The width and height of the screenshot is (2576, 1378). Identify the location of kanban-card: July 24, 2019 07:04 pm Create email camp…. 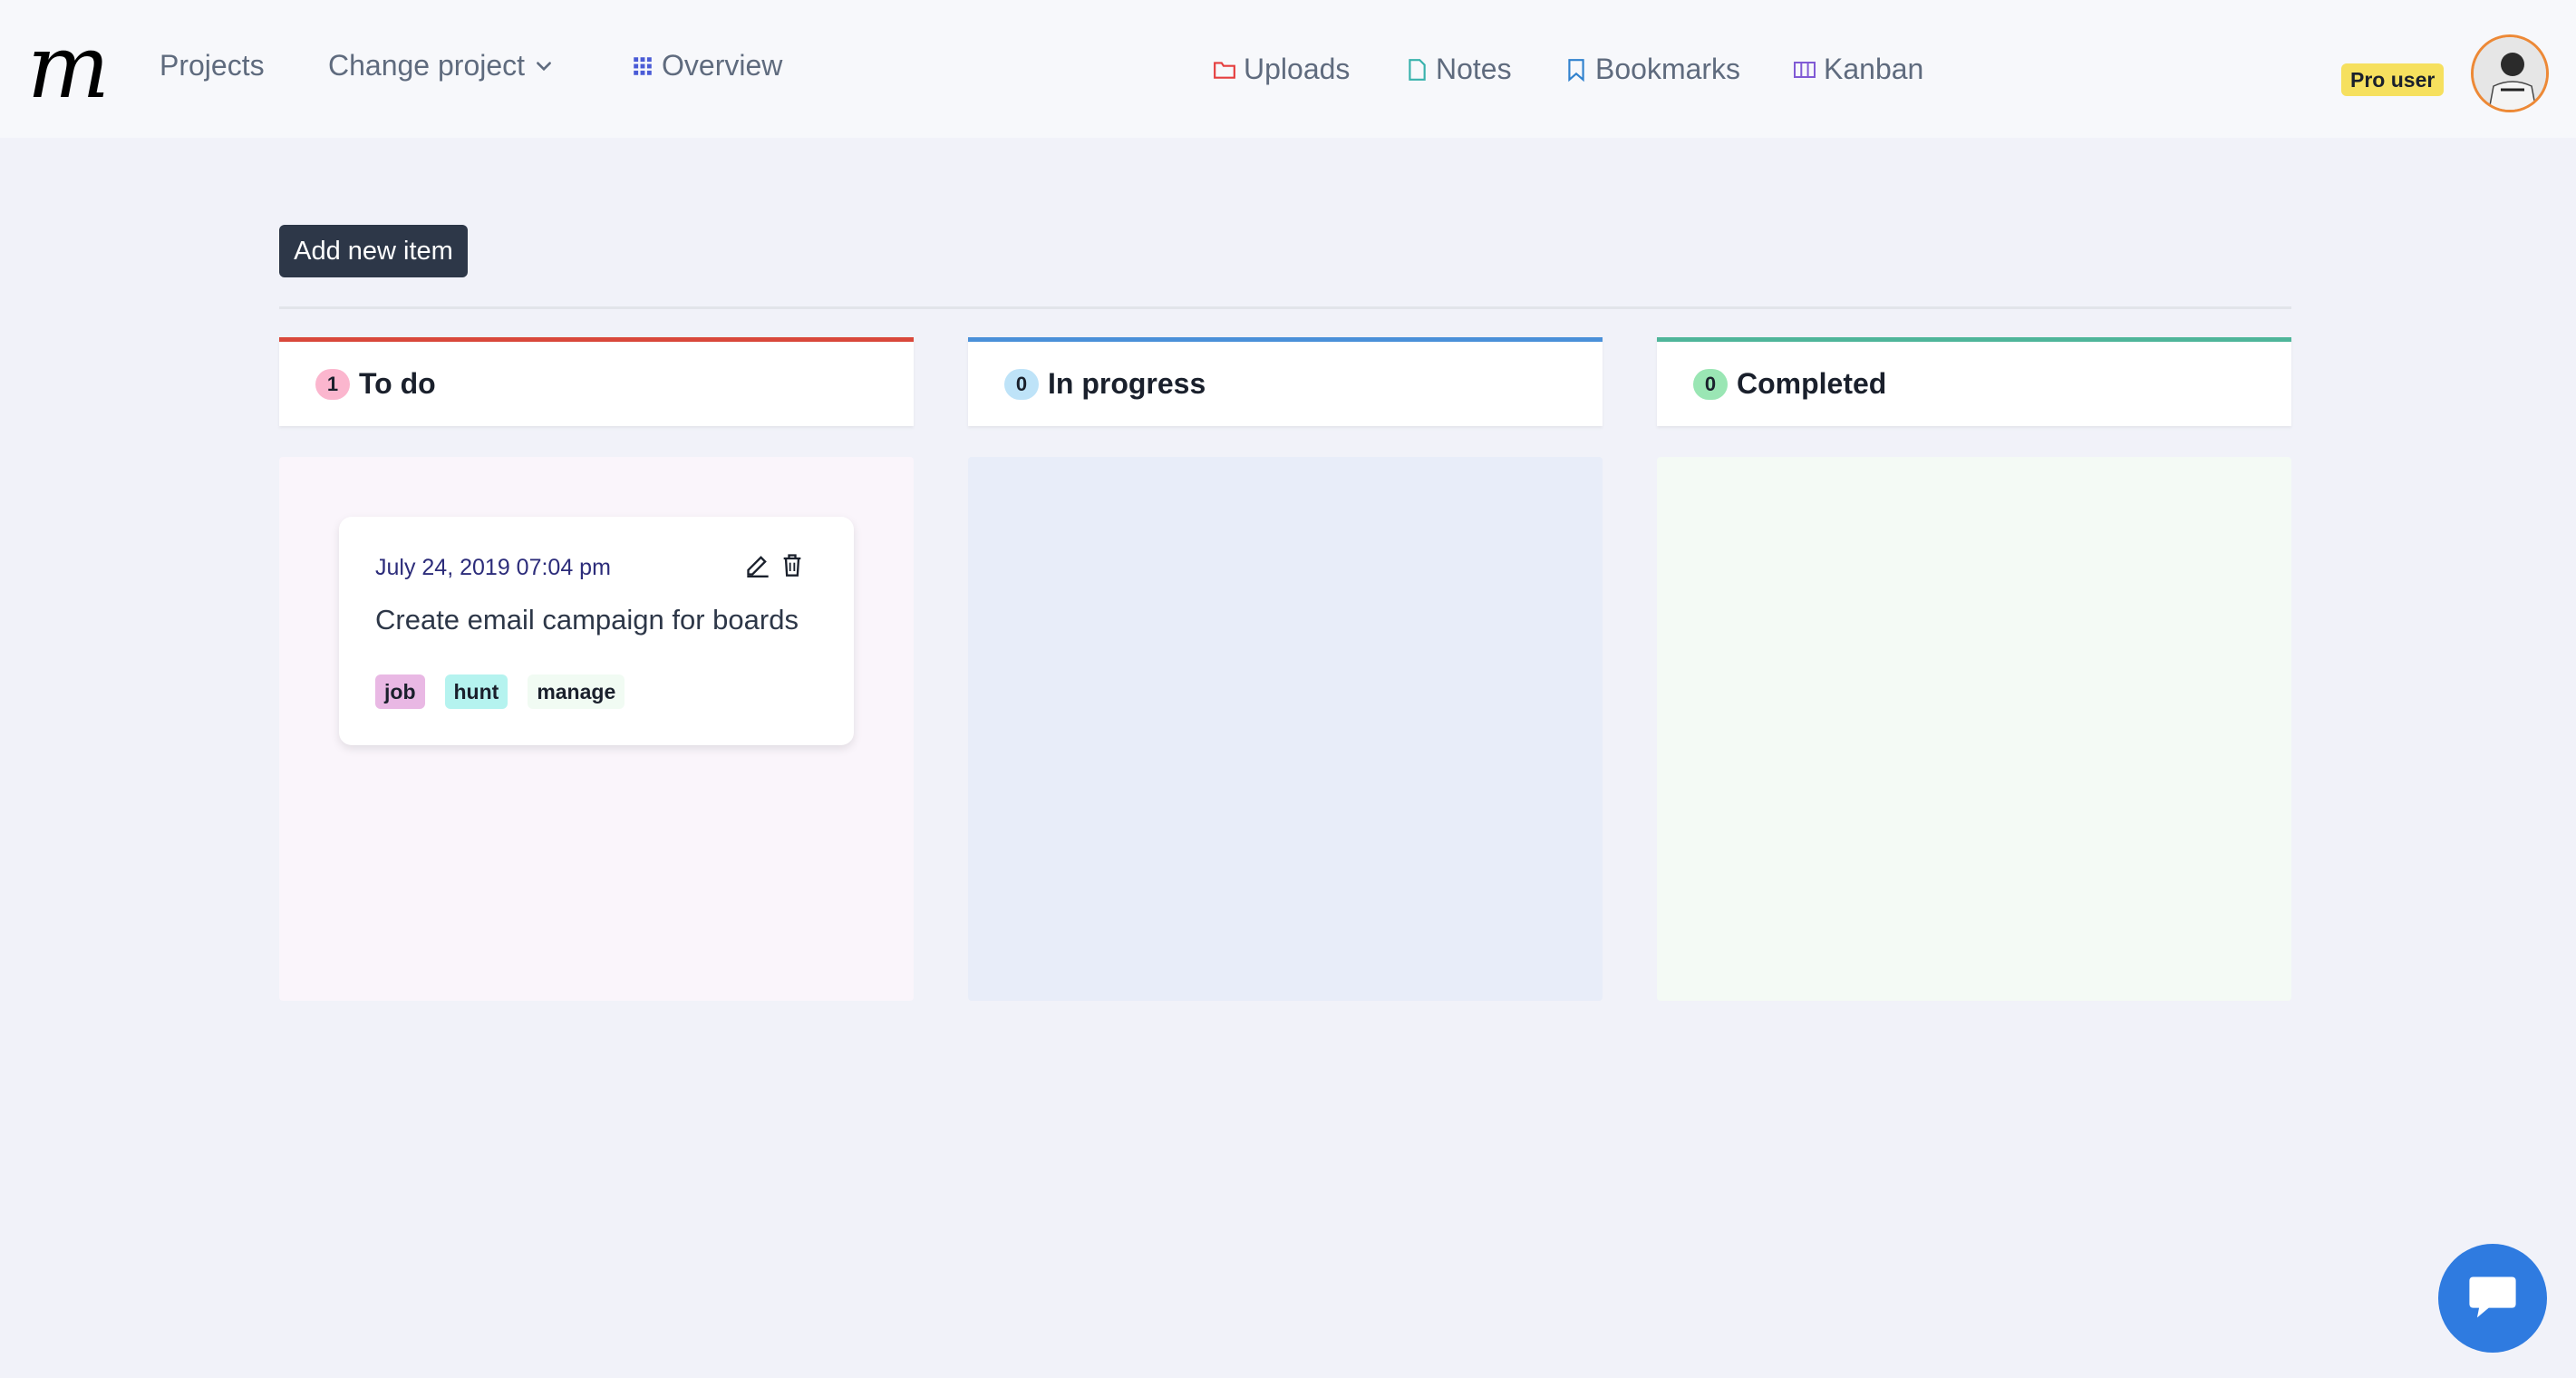
(596, 631).